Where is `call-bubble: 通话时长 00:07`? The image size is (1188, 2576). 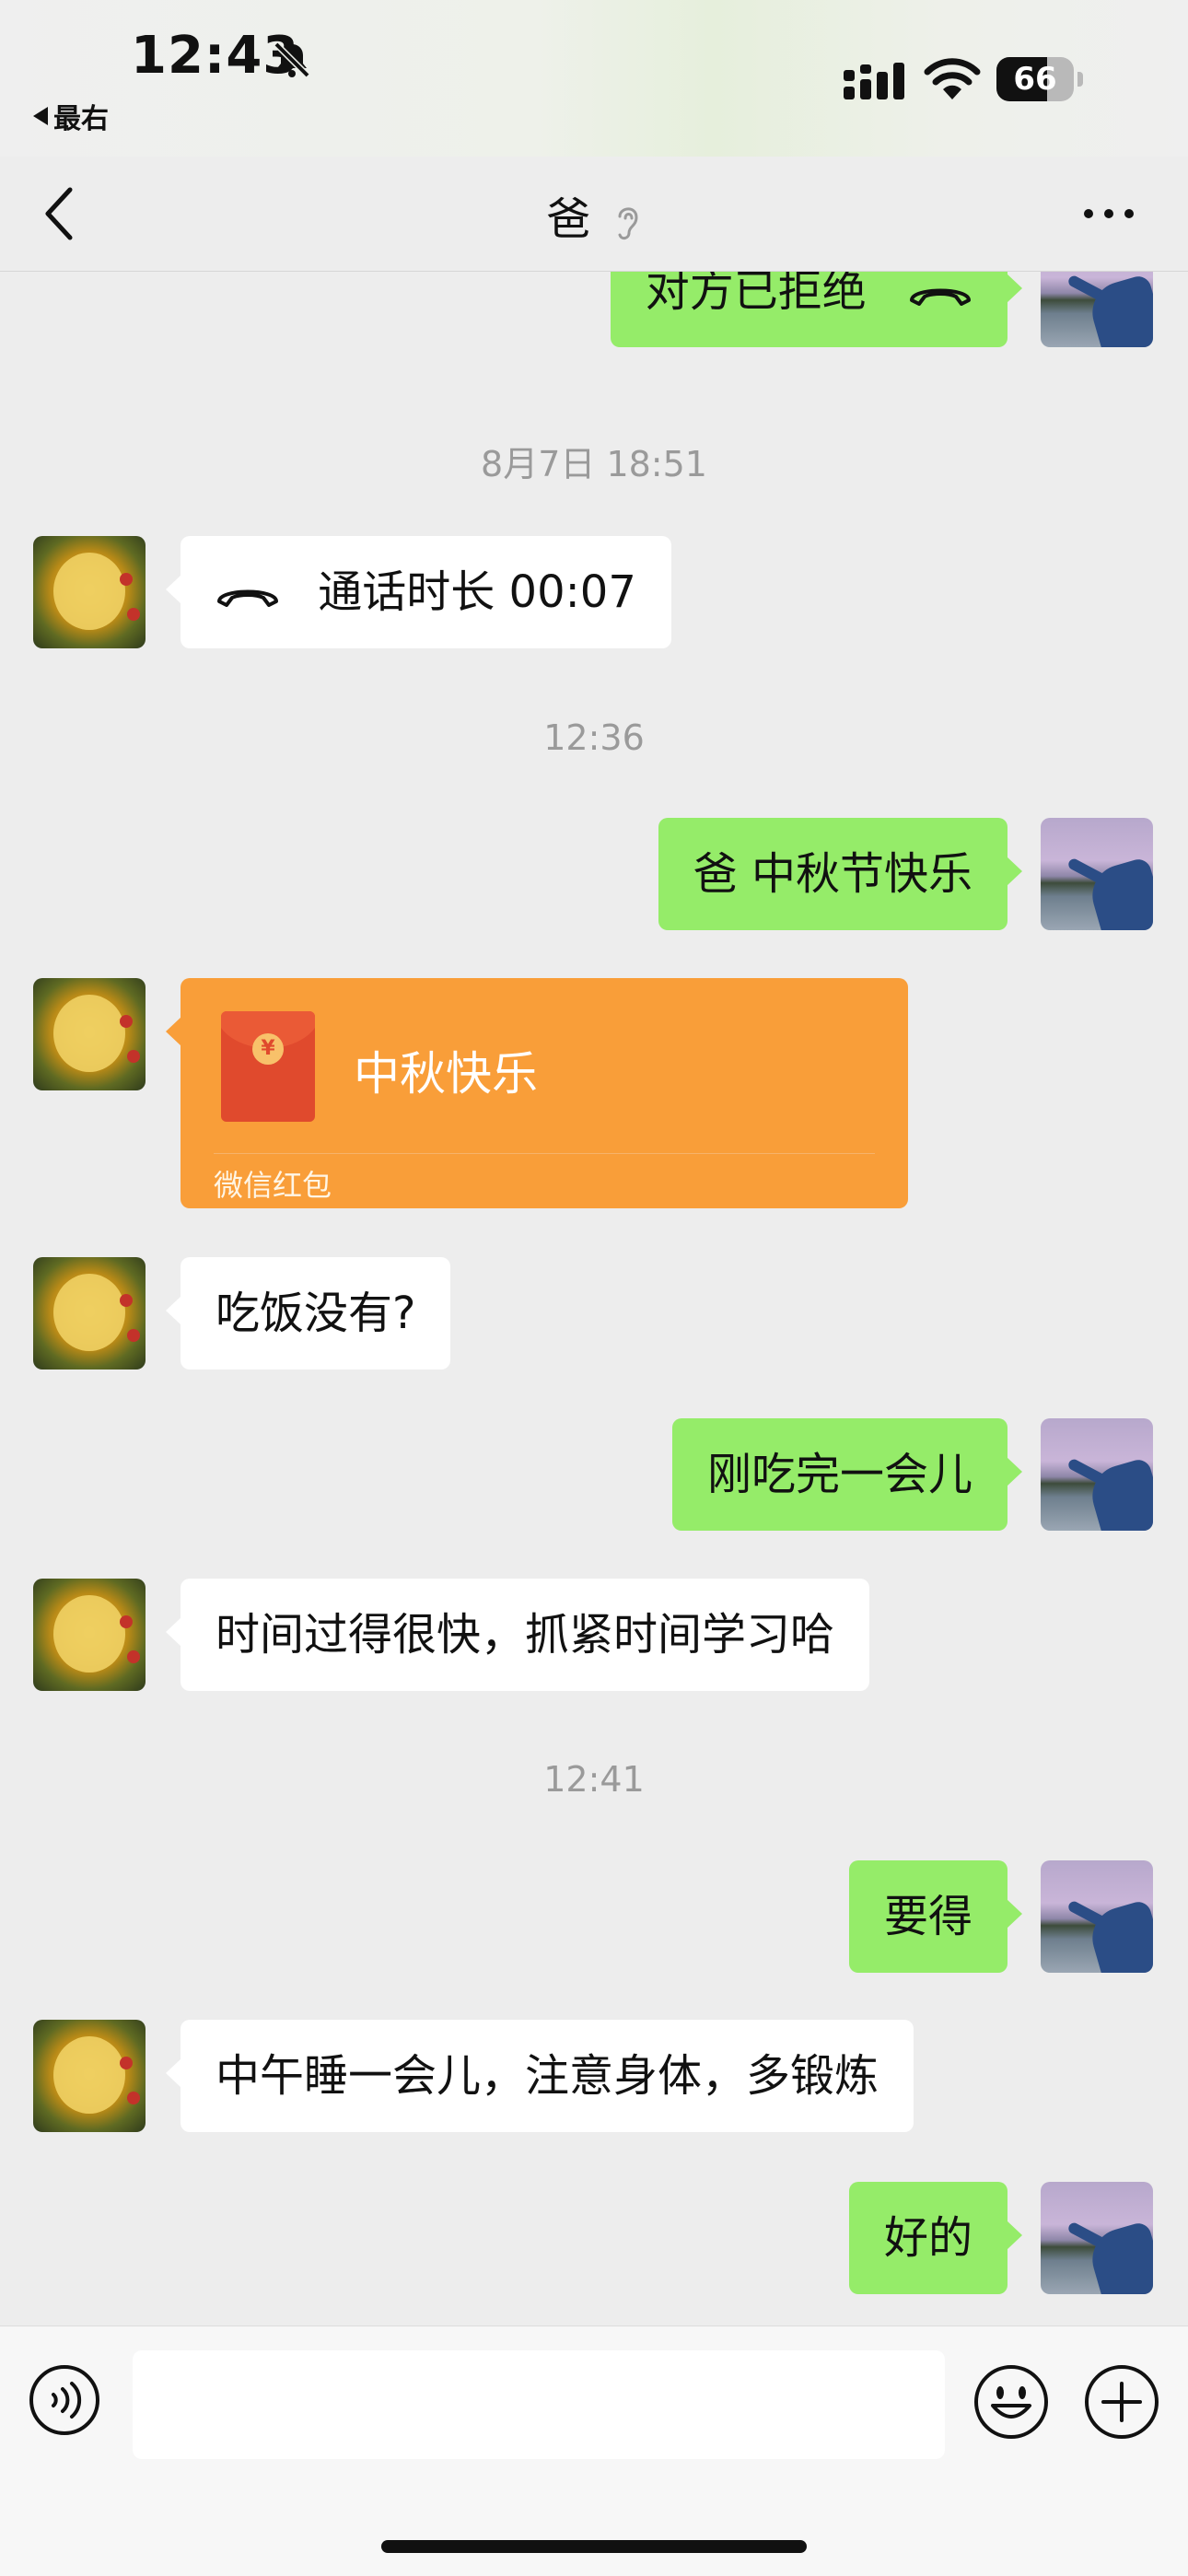
call-bubble: 通话时长 00:07 is located at coordinates (418, 592).